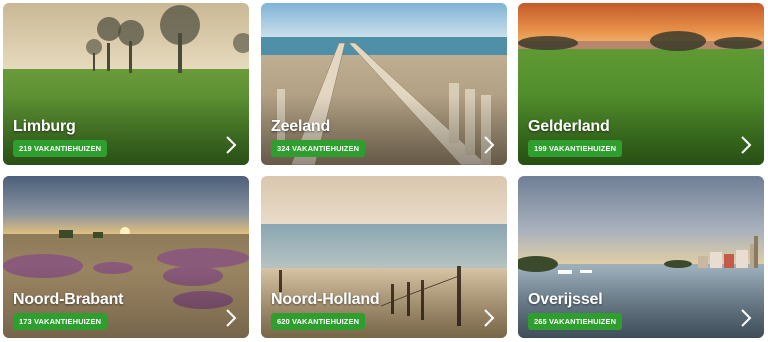 This screenshot has height=342, width=768. What do you see at coordinates (565, 299) in the screenshot?
I see `region-name: Overijssel` at bounding box center [565, 299].